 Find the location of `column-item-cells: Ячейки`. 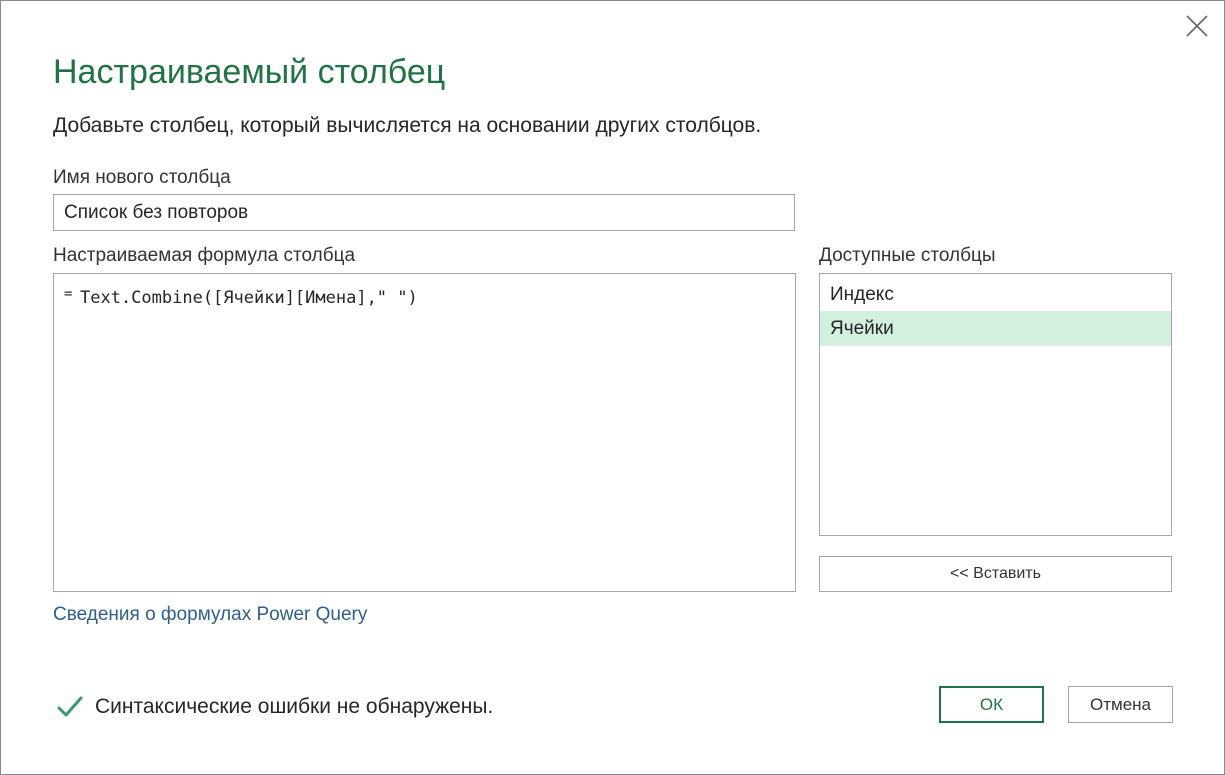

column-item-cells: Ячейки is located at coordinates (995, 328).